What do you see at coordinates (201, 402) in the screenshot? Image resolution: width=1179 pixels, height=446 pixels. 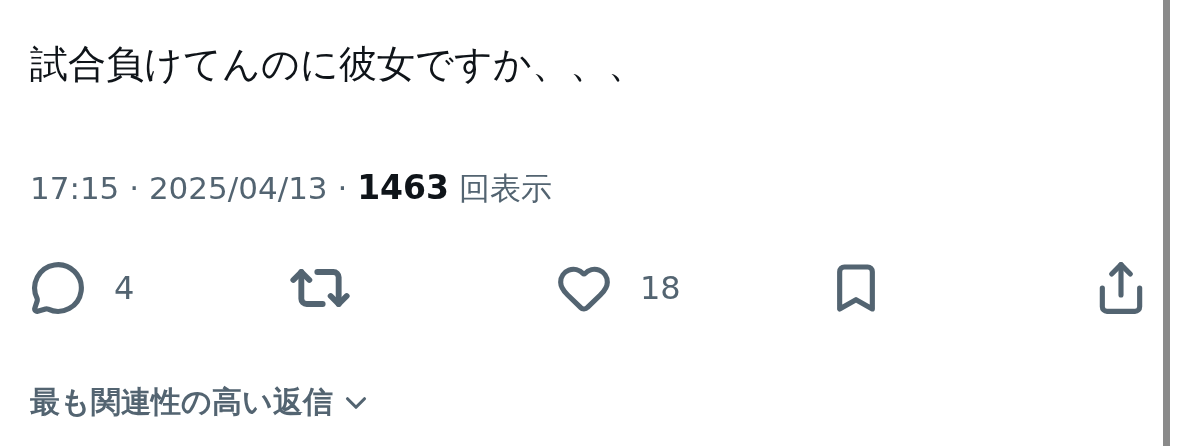 I see `reply-sort-button: 最も関連性の高い返信` at bounding box center [201, 402].